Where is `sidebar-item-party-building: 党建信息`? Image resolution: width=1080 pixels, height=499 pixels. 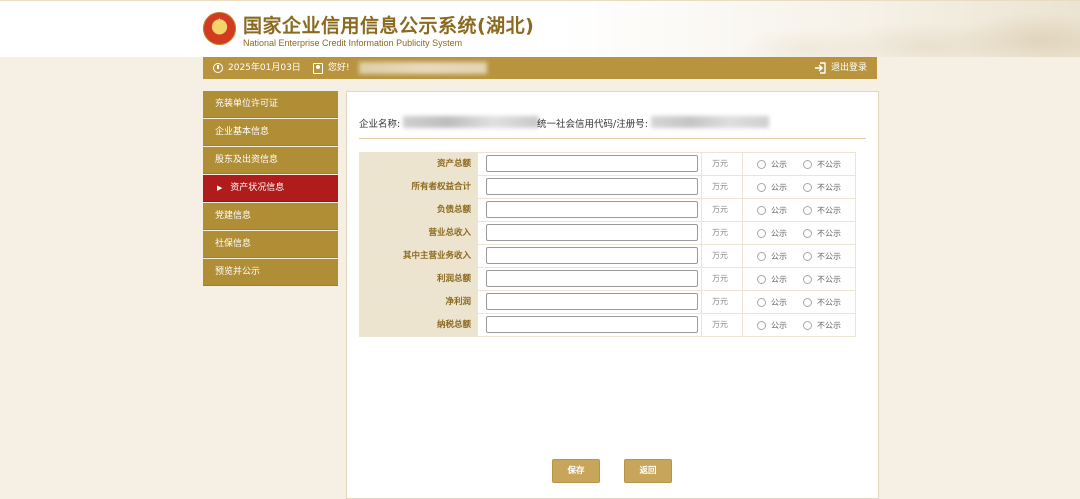
sidebar-item-party-building: 党建信息 is located at coordinates (270, 216).